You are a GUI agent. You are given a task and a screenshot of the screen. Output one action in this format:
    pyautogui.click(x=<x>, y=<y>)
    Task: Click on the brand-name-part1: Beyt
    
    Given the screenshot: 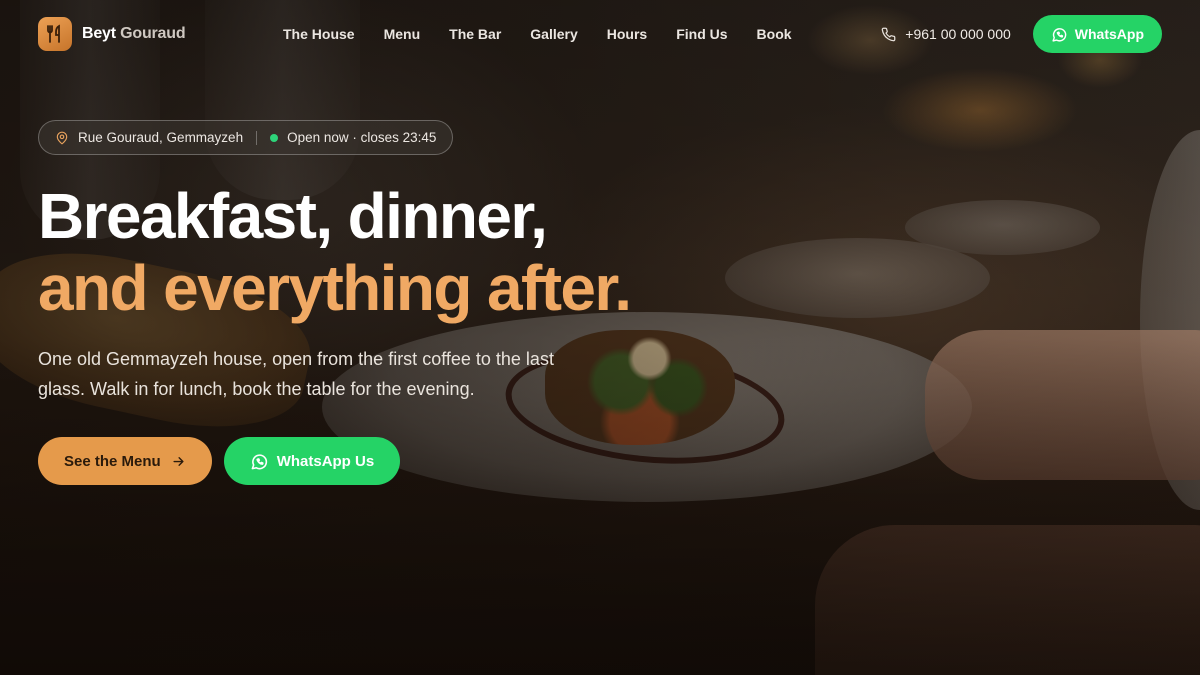 What is the action you would take?
    pyautogui.click(x=99, y=33)
    